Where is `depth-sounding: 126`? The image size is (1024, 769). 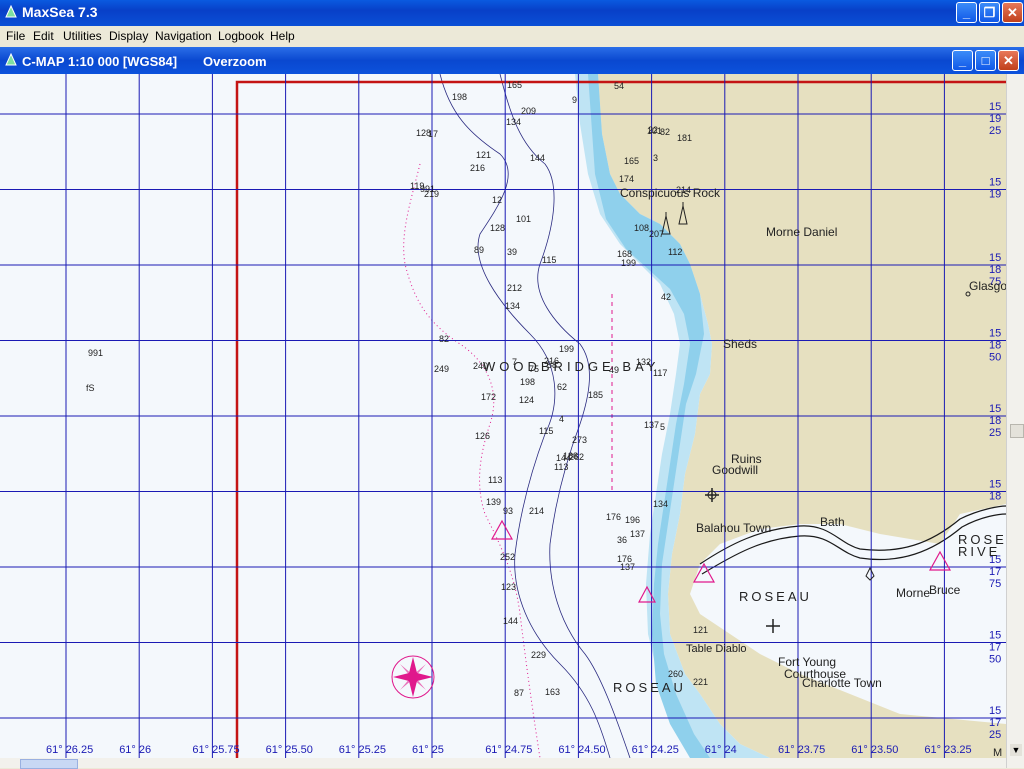 depth-sounding: 126 is located at coordinates (482, 436).